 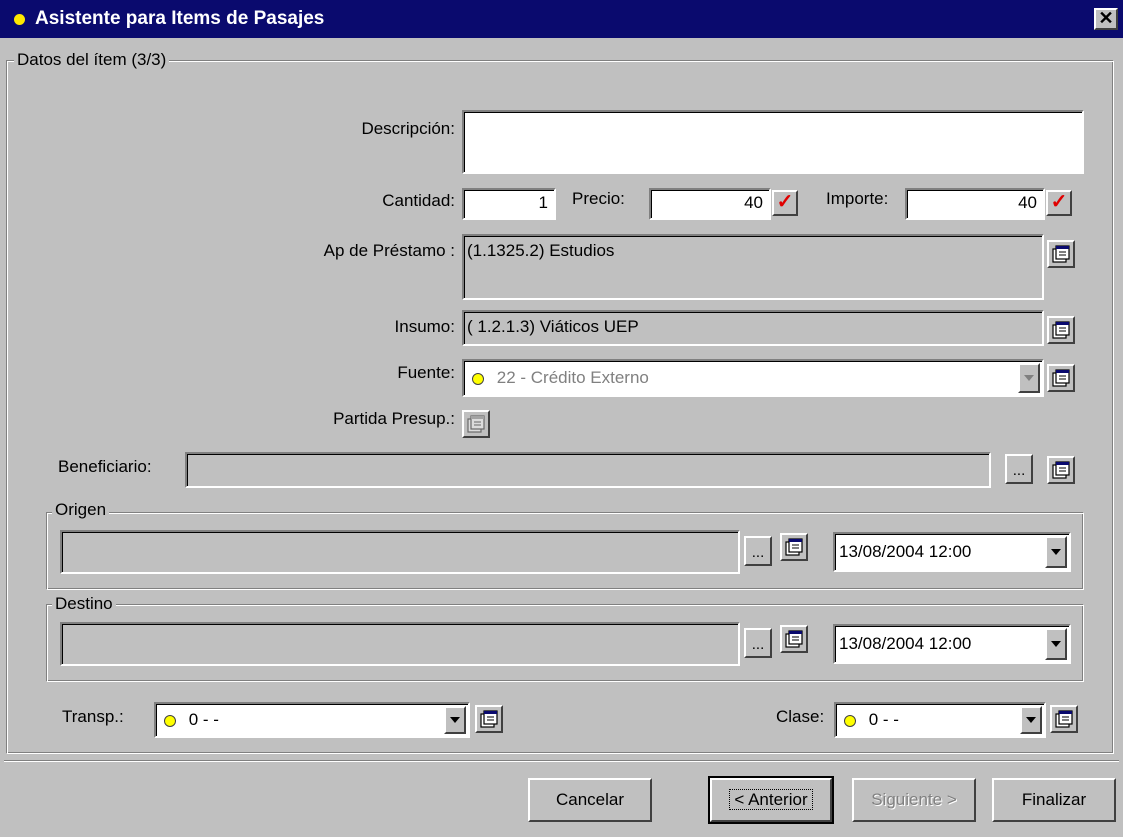 I want to click on destino-datetime-dropdown-button, so click(x=1056, y=644).